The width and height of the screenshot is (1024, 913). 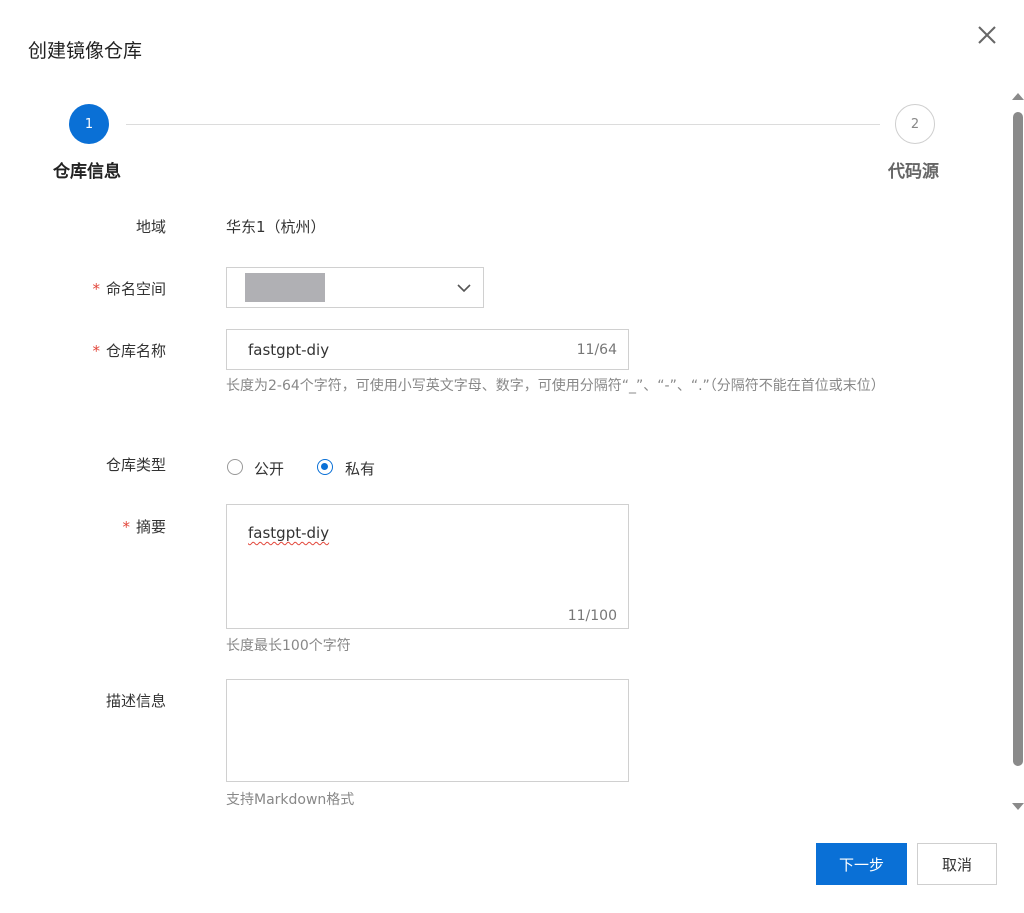 What do you see at coordinates (503, 124) in the screenshot?
I see `step-connector` at bounding box center [503, 124].